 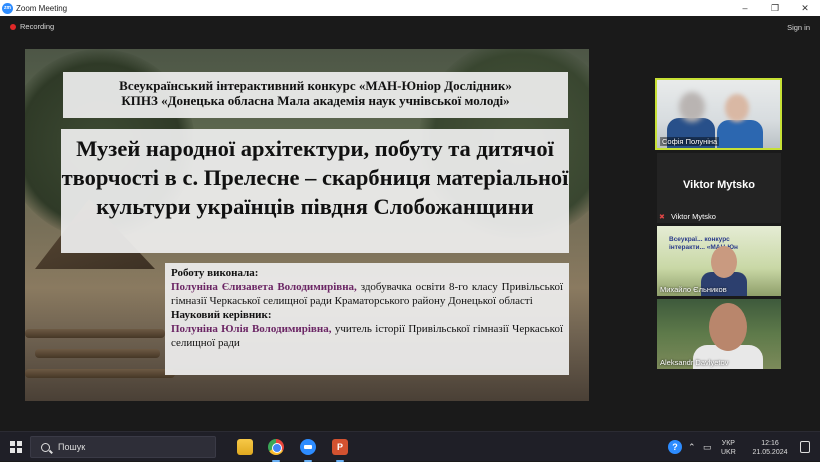 What do you see at coordinates (707, 447) in the screenshot?
I see `network-icon: ▭` at bounding box center [707, 447].